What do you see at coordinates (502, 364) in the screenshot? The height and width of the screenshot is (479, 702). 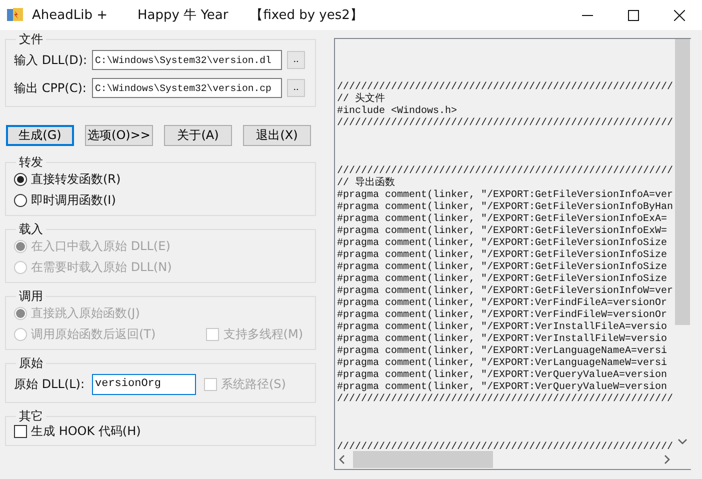 I see `code-line: #pragma comment(linker, "/EXPORT:VerLanguageNameW=versi` at bounding box center [502, 364].